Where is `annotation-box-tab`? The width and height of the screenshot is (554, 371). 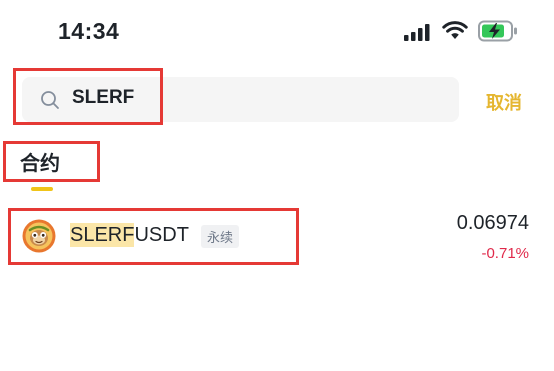 annotation-box-tab is located at coordinates (51, 161).